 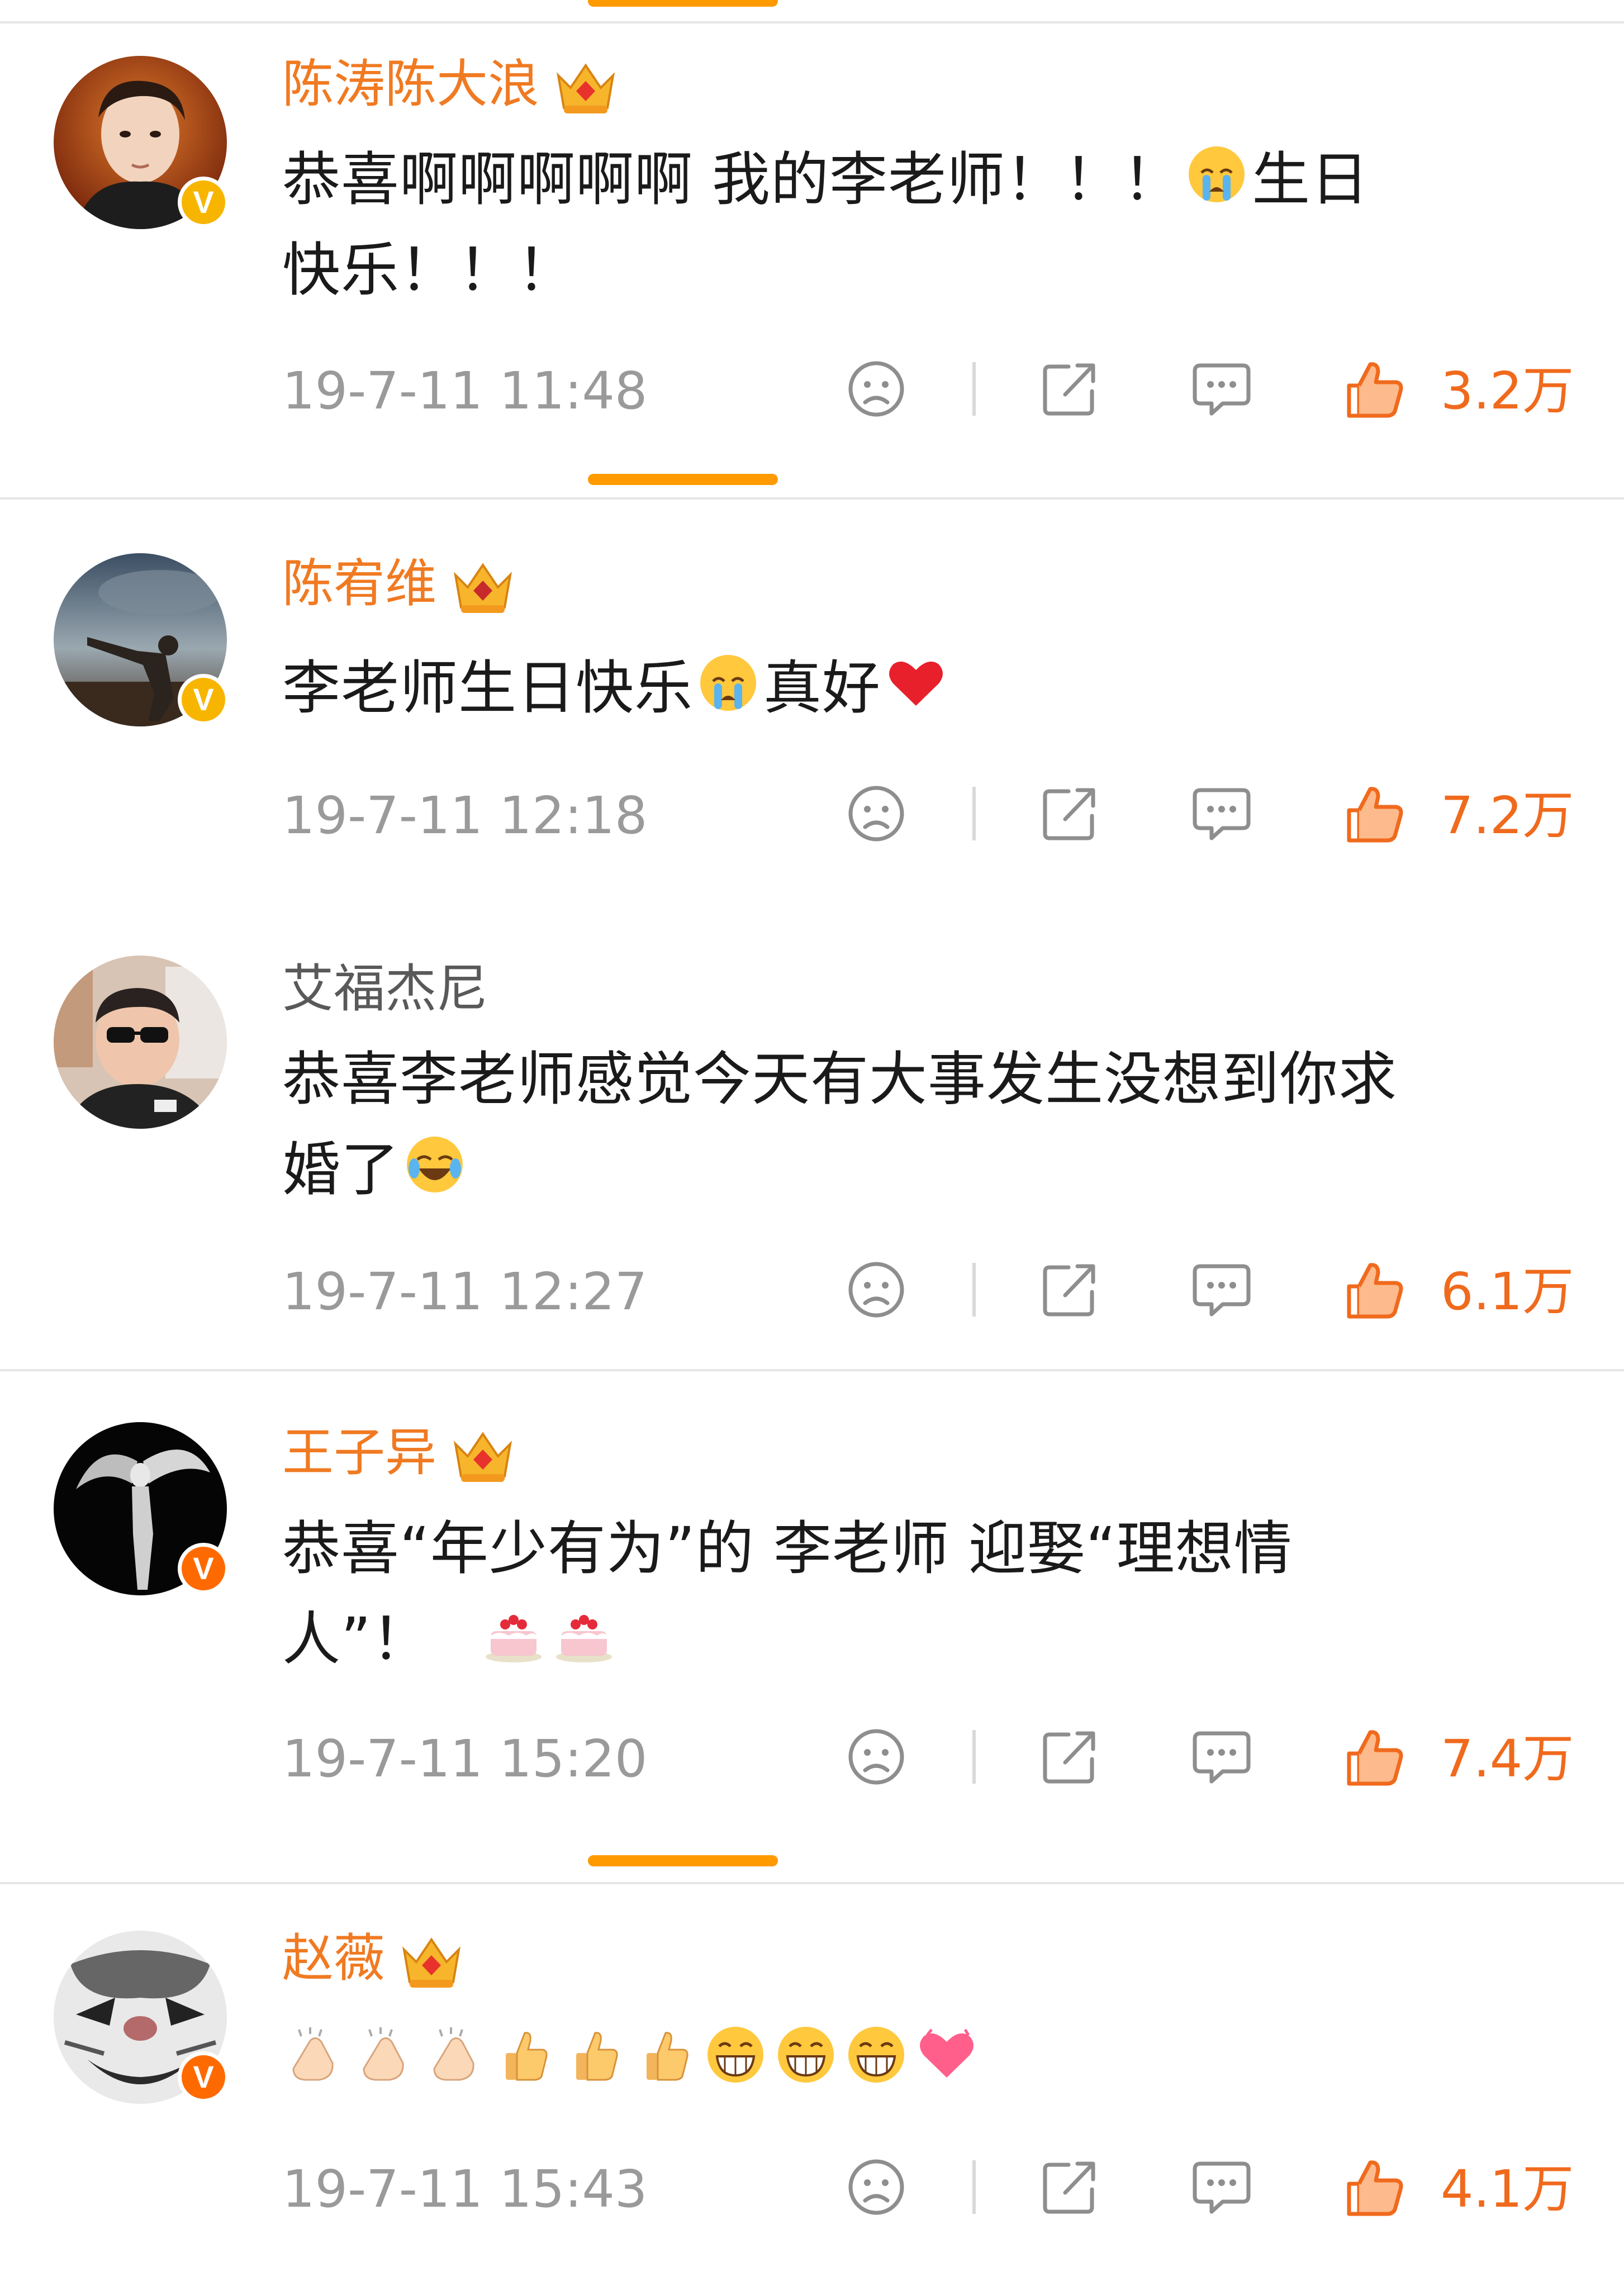 I want to click on commenter-name: 王子异, so click(x=399, y=1454).